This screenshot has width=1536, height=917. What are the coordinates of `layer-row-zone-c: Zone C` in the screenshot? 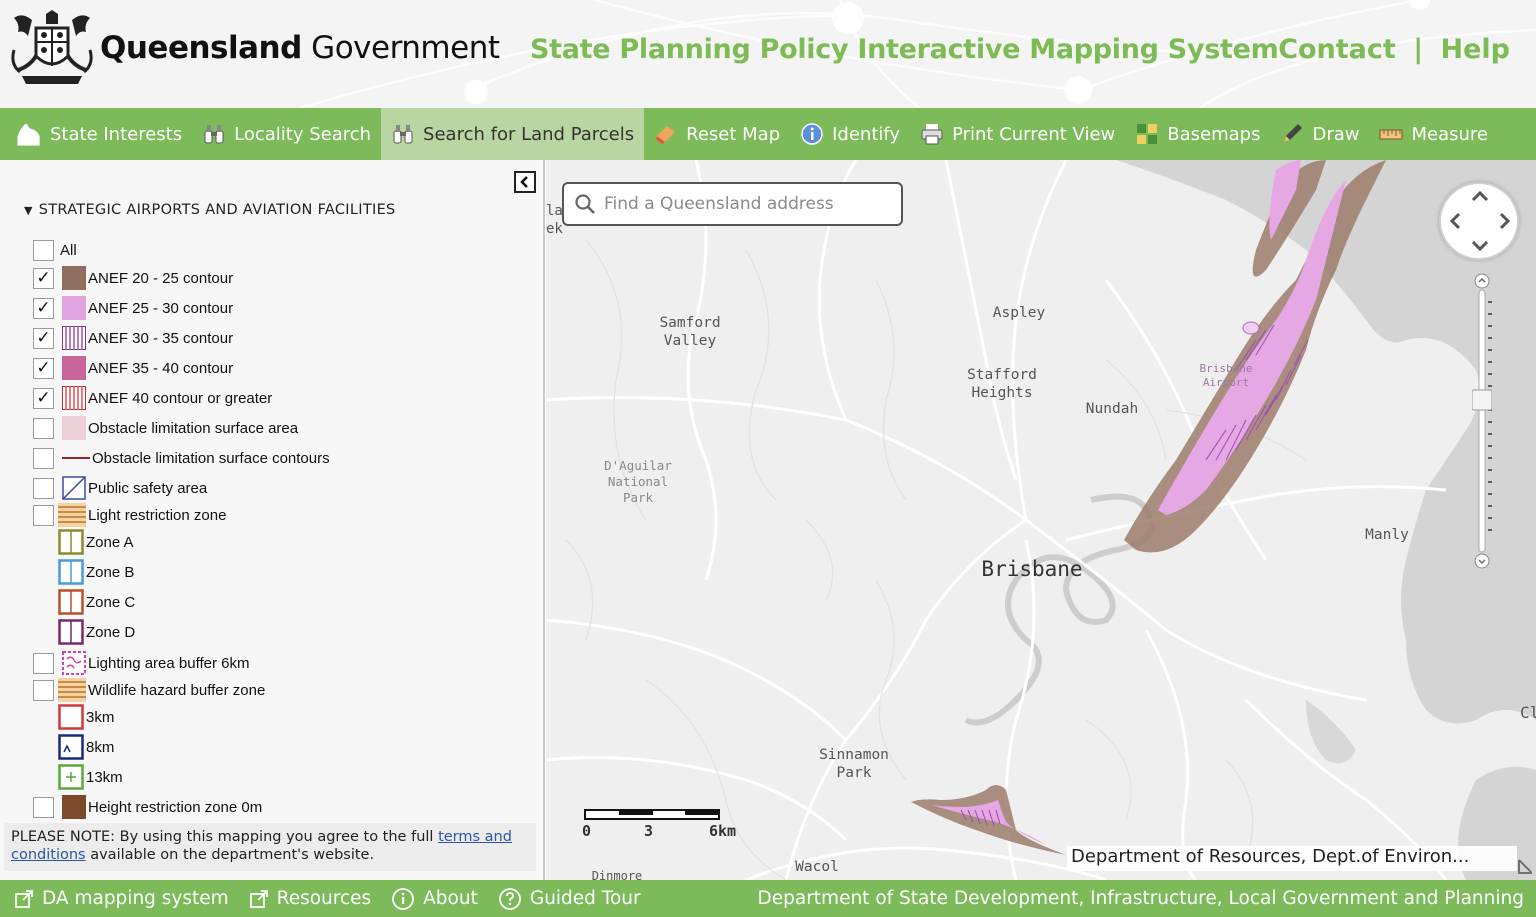 It's located at (96, 602).